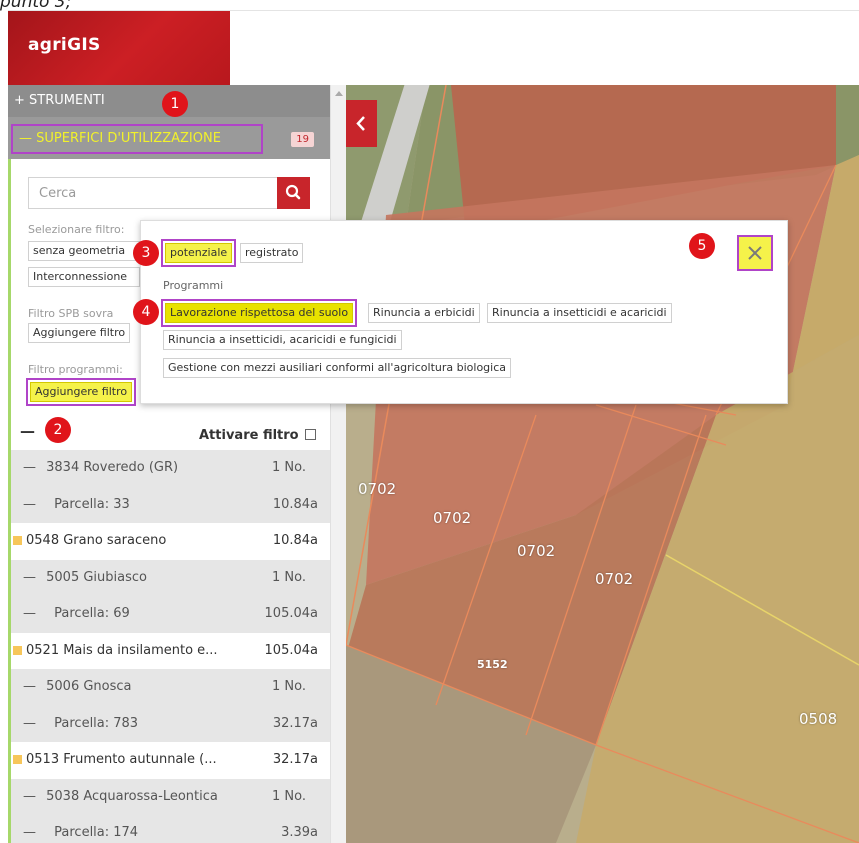 The height and width of the screenshot is (843, 859). I want to click on annotation-marker: 1, so click(175, 104).